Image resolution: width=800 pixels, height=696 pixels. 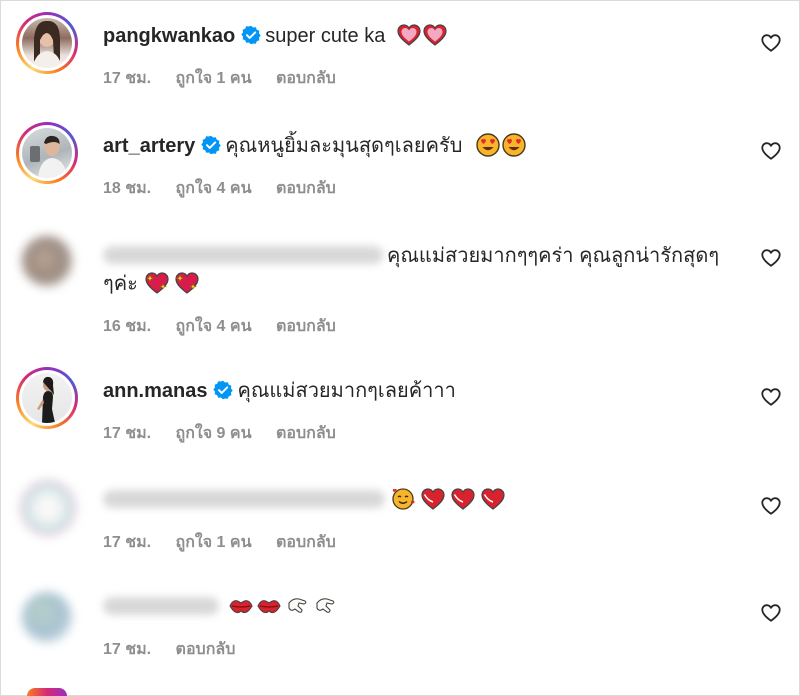 What do you see at coordinates (325, 36) in the screenshot?
I see `comment-text: super cute ka` at bounding box center [325, 36].